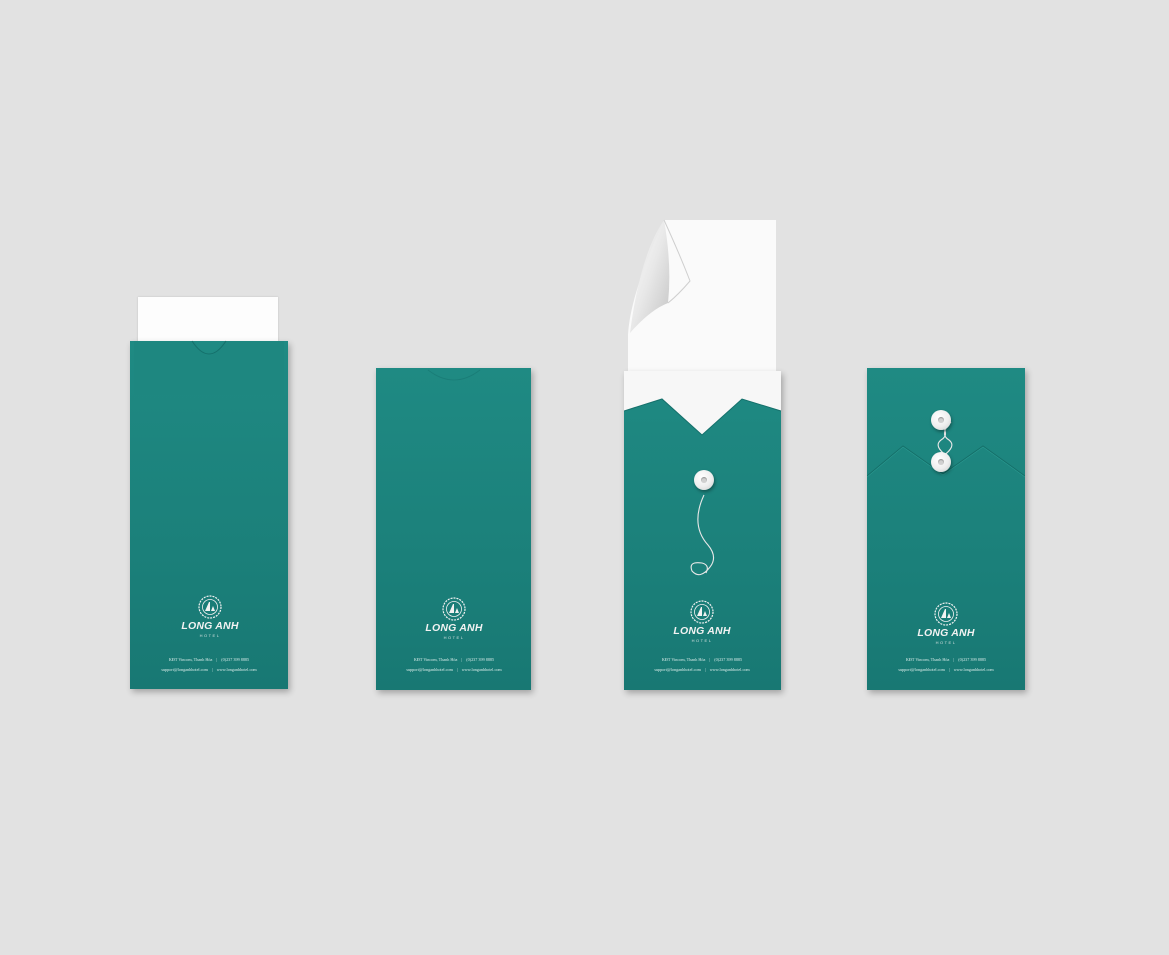 The width and height of the screenshot is (1169, 955). Describe the element at coordinates (941, 462) in the screenshot. I see `lower-string-button` at that location.